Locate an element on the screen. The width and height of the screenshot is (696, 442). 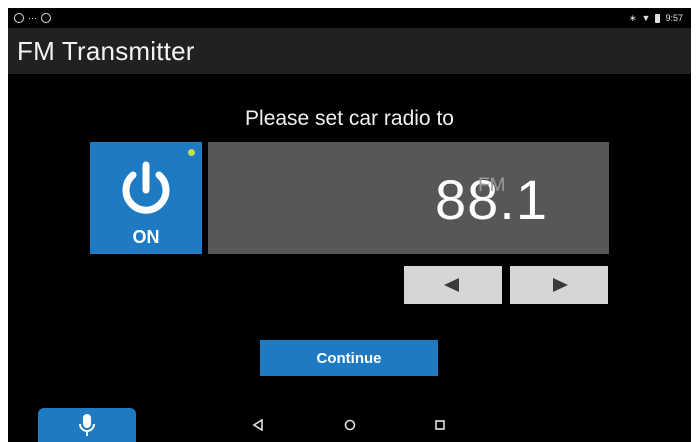
battery-icon is located at coordinates (658, 18).